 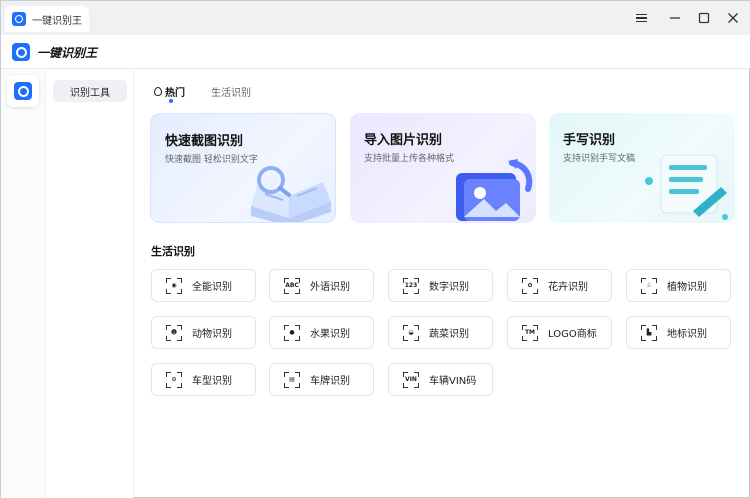 What do you see at coordinates (292, 332) in the screenshot?
I see `fruit-scan-icon: ●` at bounding box center [292, 332].